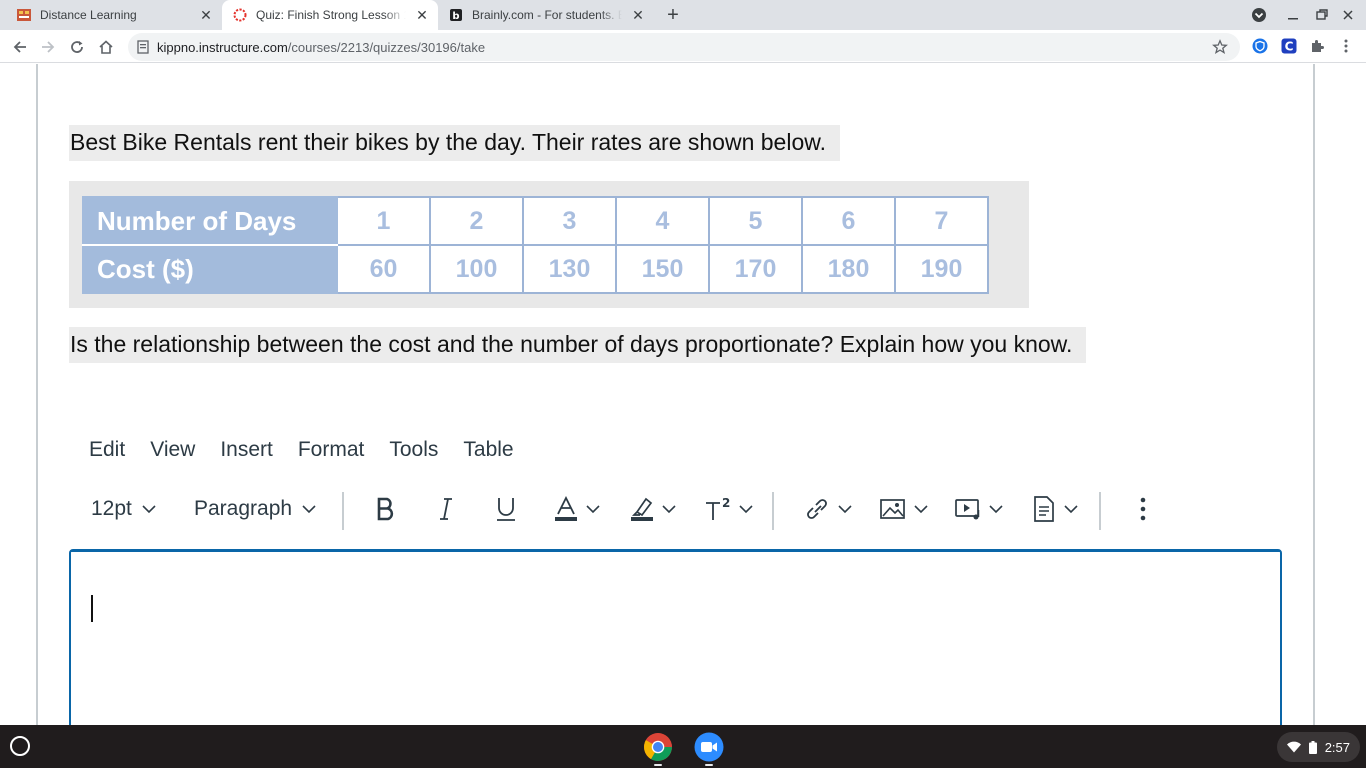 This screenshot has height=768, width=1366. I want to click on app-running-indicator, so click(658, 765).